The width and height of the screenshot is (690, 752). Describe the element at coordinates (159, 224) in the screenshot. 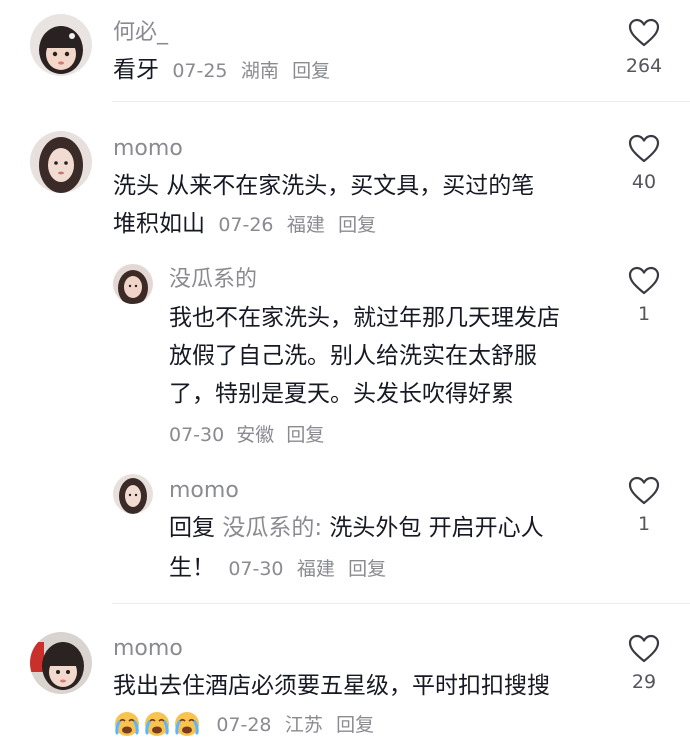

I see `comment-body: 堆积如山` at that location.